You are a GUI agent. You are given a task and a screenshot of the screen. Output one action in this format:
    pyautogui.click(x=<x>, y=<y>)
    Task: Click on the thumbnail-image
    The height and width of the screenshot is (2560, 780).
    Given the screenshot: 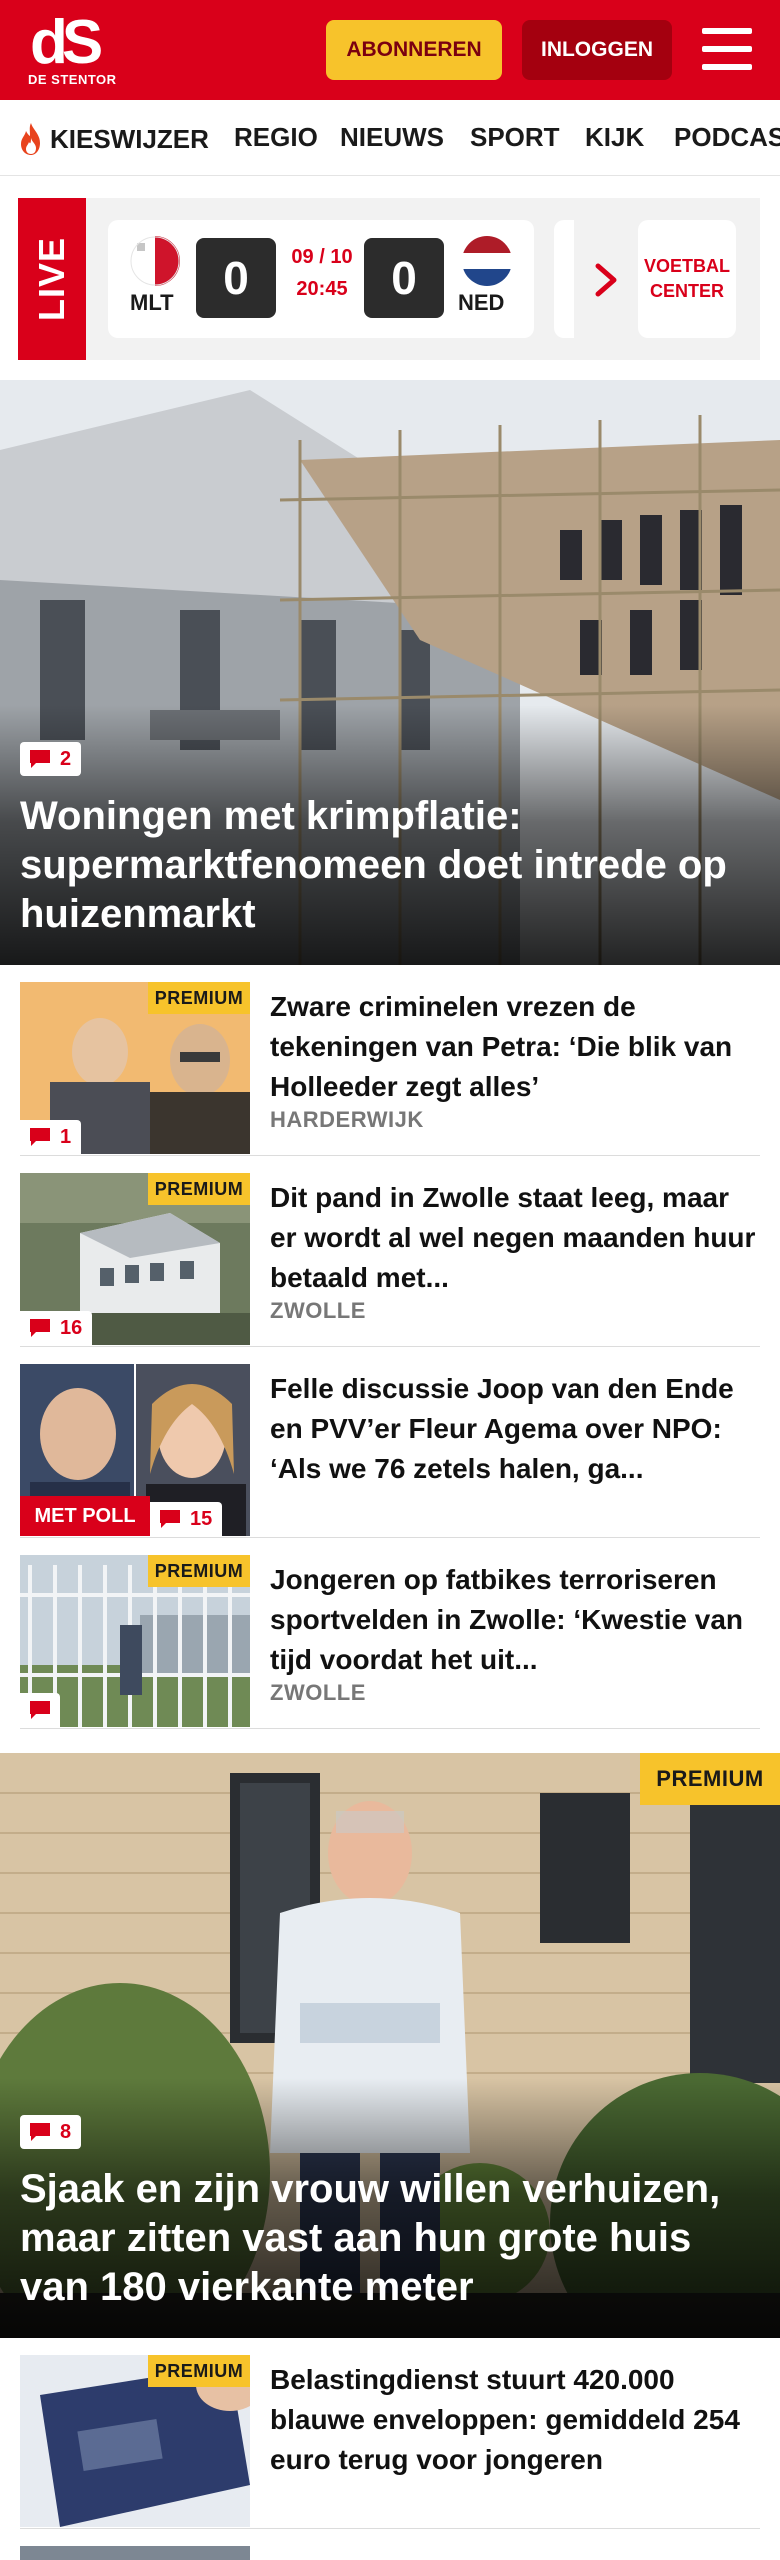 What is the action you would take?
    pyautogui.click(x=135, y=2553)
    